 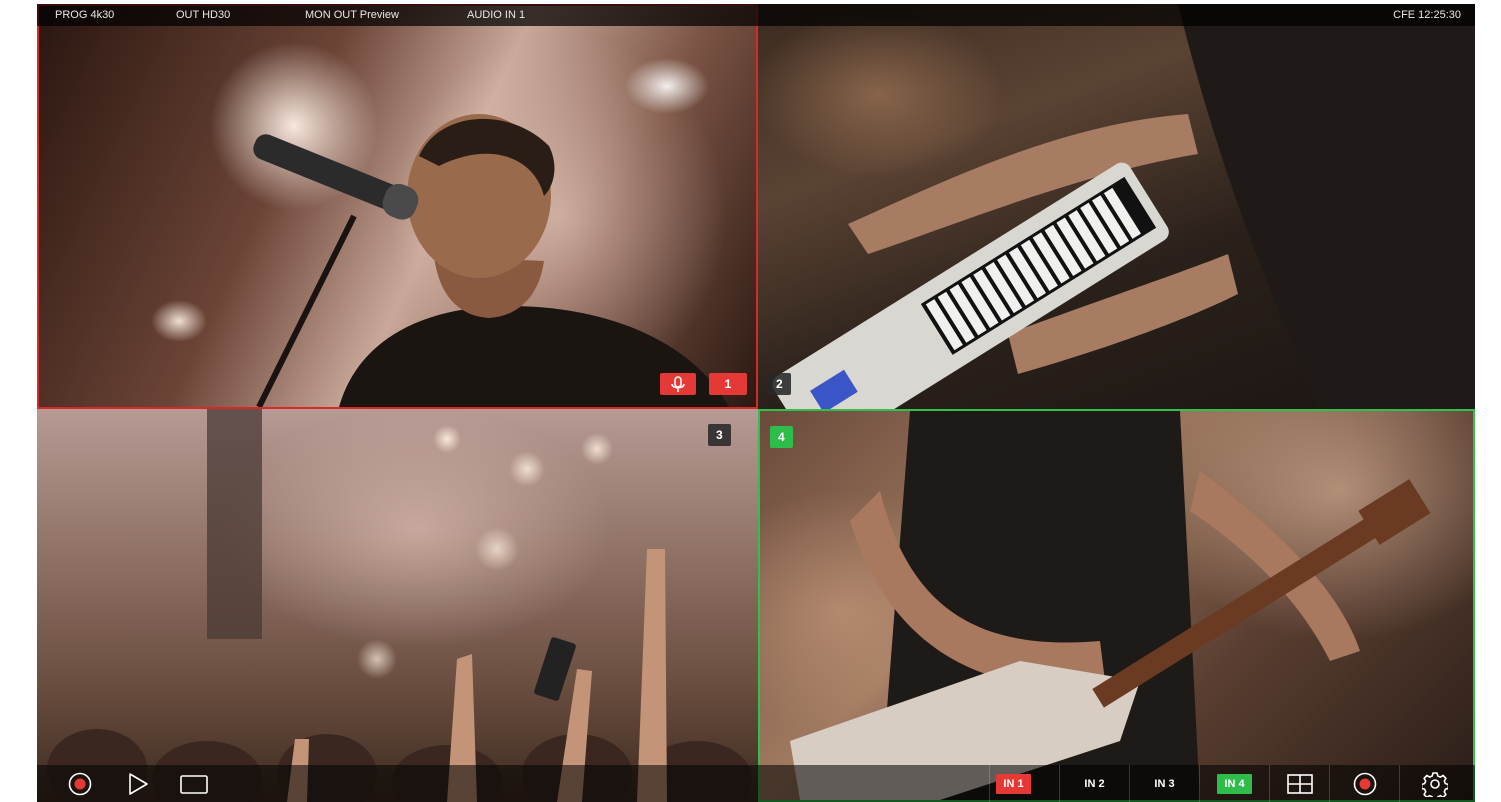 I want to click on status-clock: CFE 12:25:30, so click(x=1427, y=15).